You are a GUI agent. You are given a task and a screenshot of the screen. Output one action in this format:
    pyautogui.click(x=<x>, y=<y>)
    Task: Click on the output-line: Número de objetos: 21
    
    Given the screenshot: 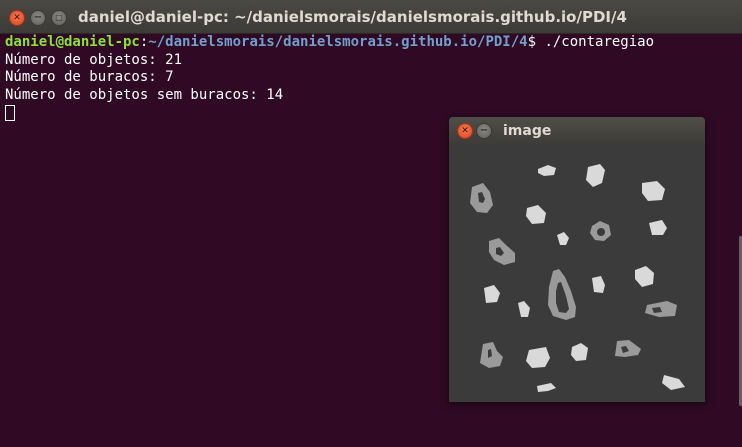 What is the action you would take?
    pyautogui.click(x=94, y=59)
    